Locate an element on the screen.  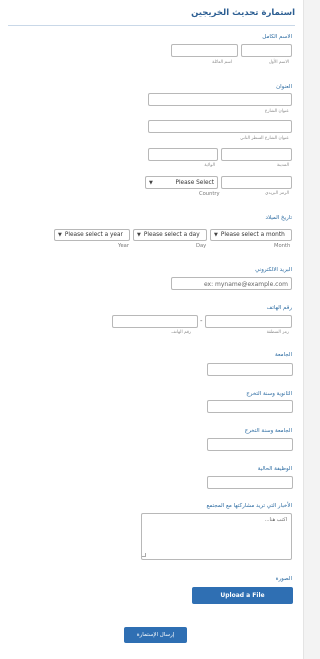
email-placeholder: ex: myname@example.com is located at coordinates (245, 284).